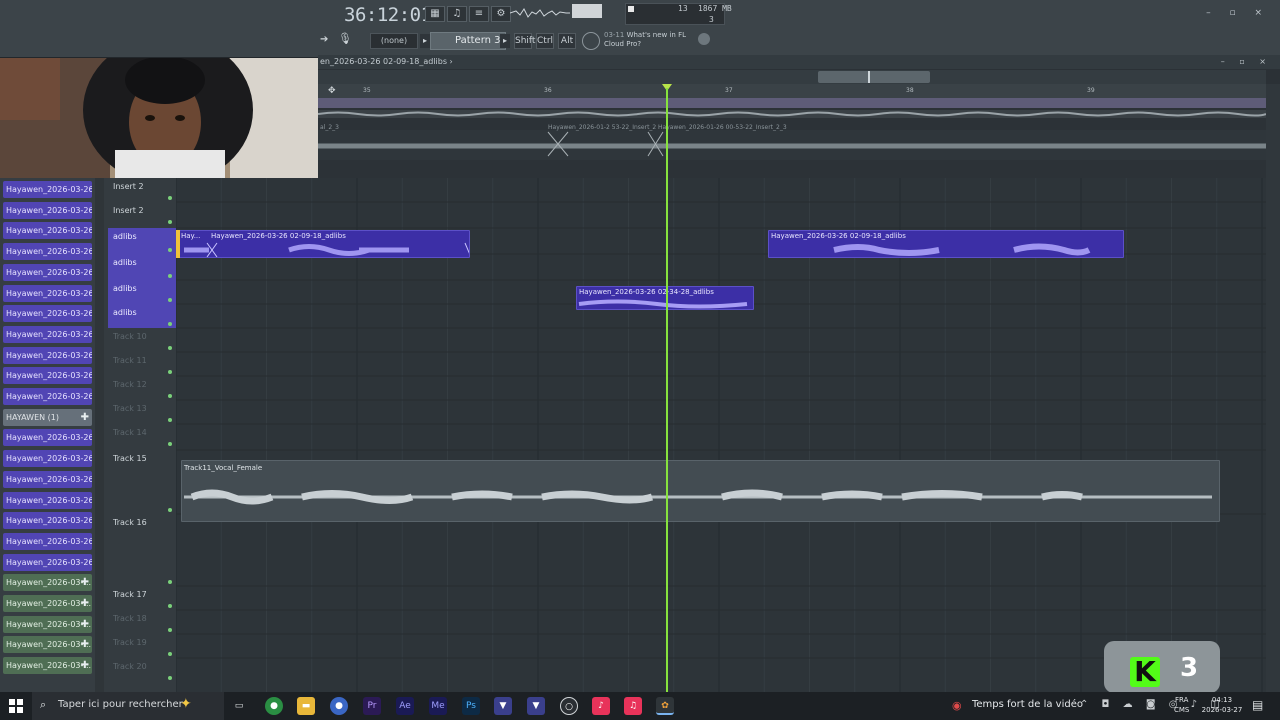  Describe the element at coordinates (633, 706) in the screenshot. I see `music-icon: ♫` at that location.